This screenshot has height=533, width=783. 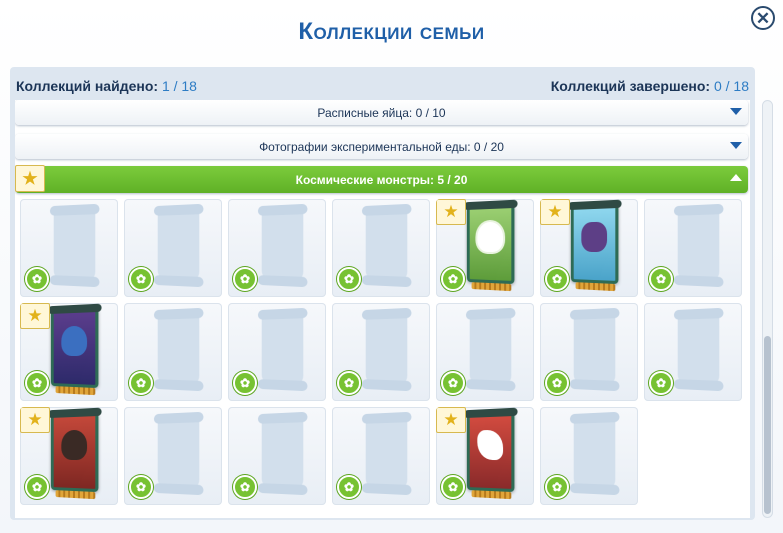 What do you see at coordinates (767, 425) in the screenshot?
I see `scrollbar-thumb` at bounding box center [767, 425].